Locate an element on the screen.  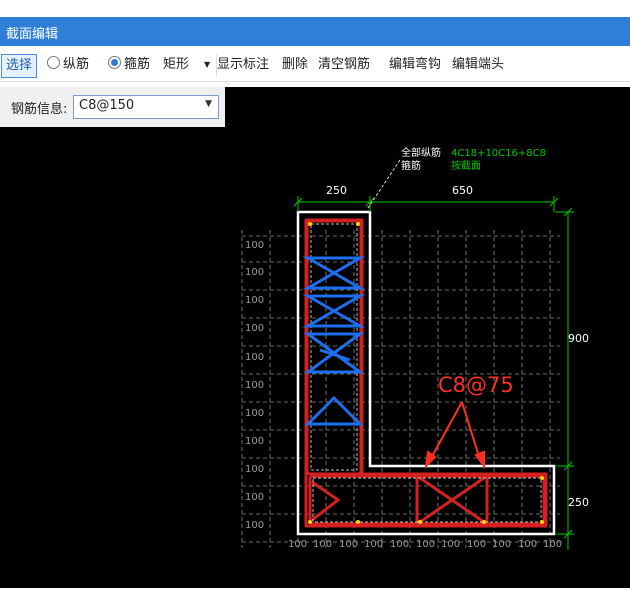
rebar-info-label: 钢筋信息: is located at coordinates (39, 109).